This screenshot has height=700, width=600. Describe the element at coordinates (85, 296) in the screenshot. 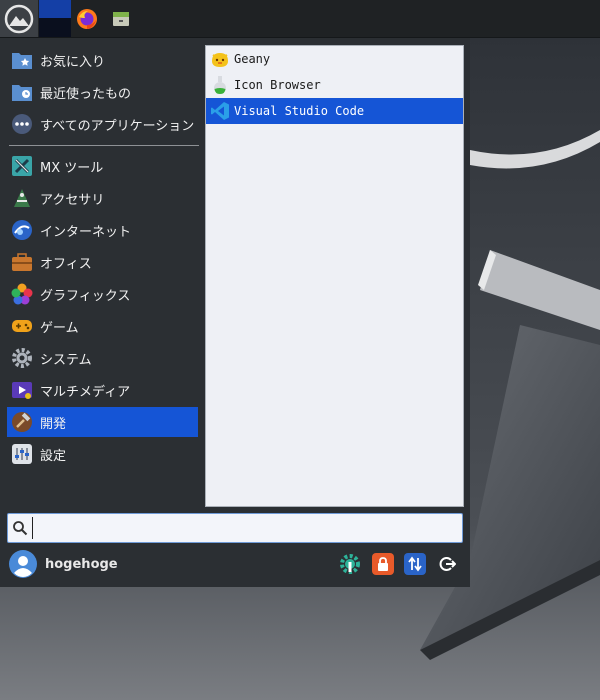

I see `category-label: グラフィックス` at that location.